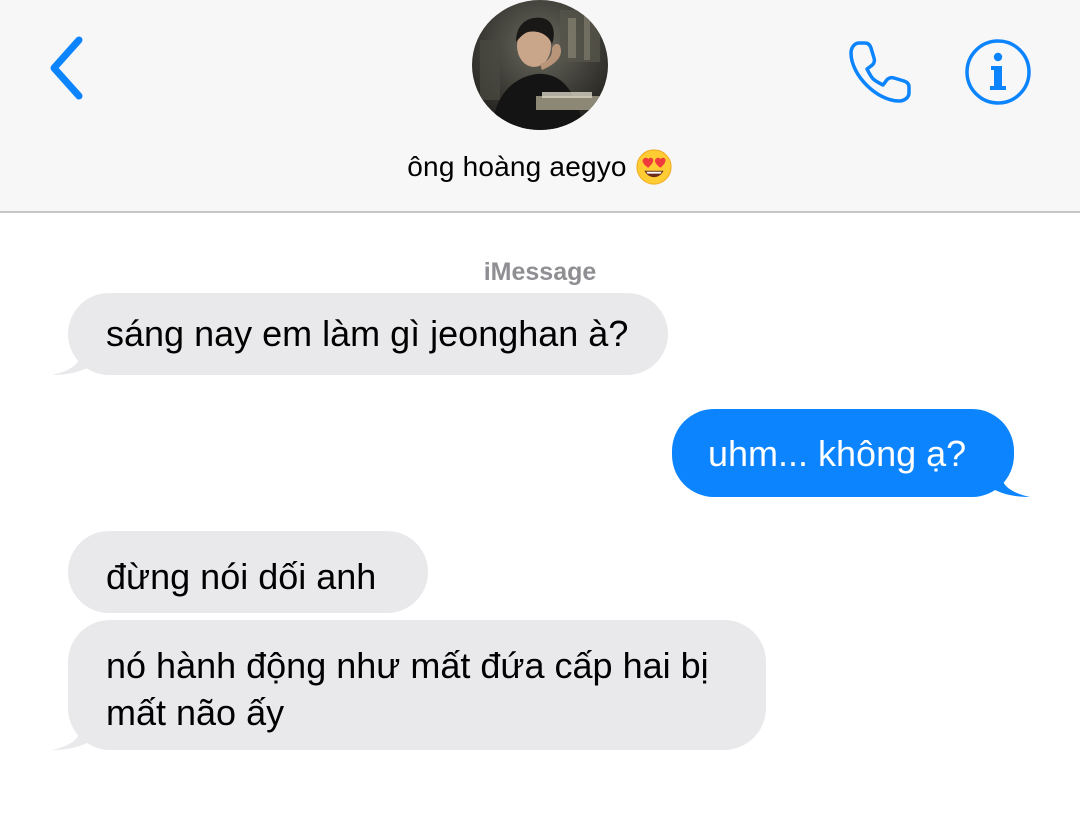 Image resolution: width=1080 pixels, height=830 pixels. Describe the element at coordinates (540, 272) in the screenshot. I see `service-label: iMessage` at that location.